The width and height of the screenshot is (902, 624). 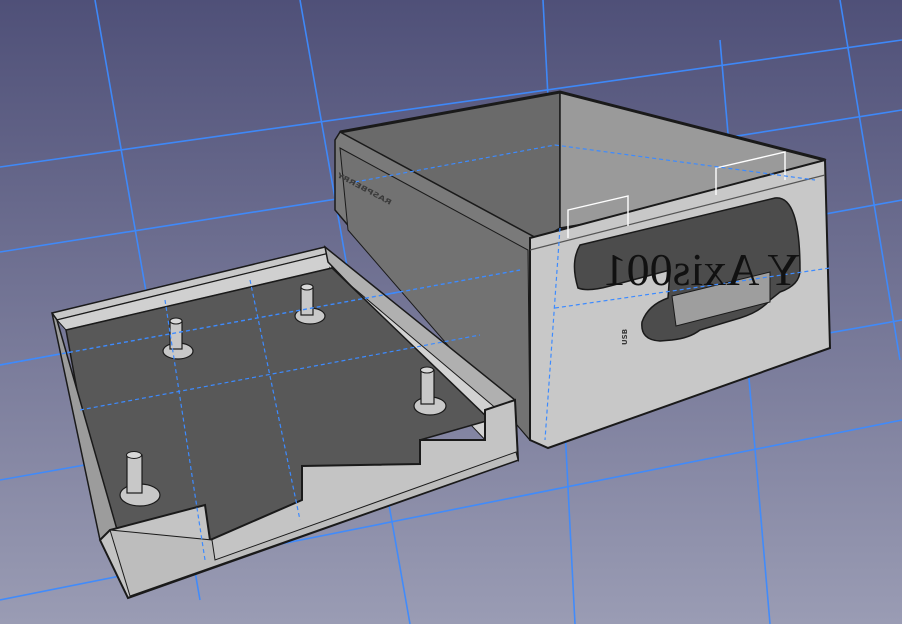 I want to click on axis-label: Y Axis001, so click(x=702, y=269).